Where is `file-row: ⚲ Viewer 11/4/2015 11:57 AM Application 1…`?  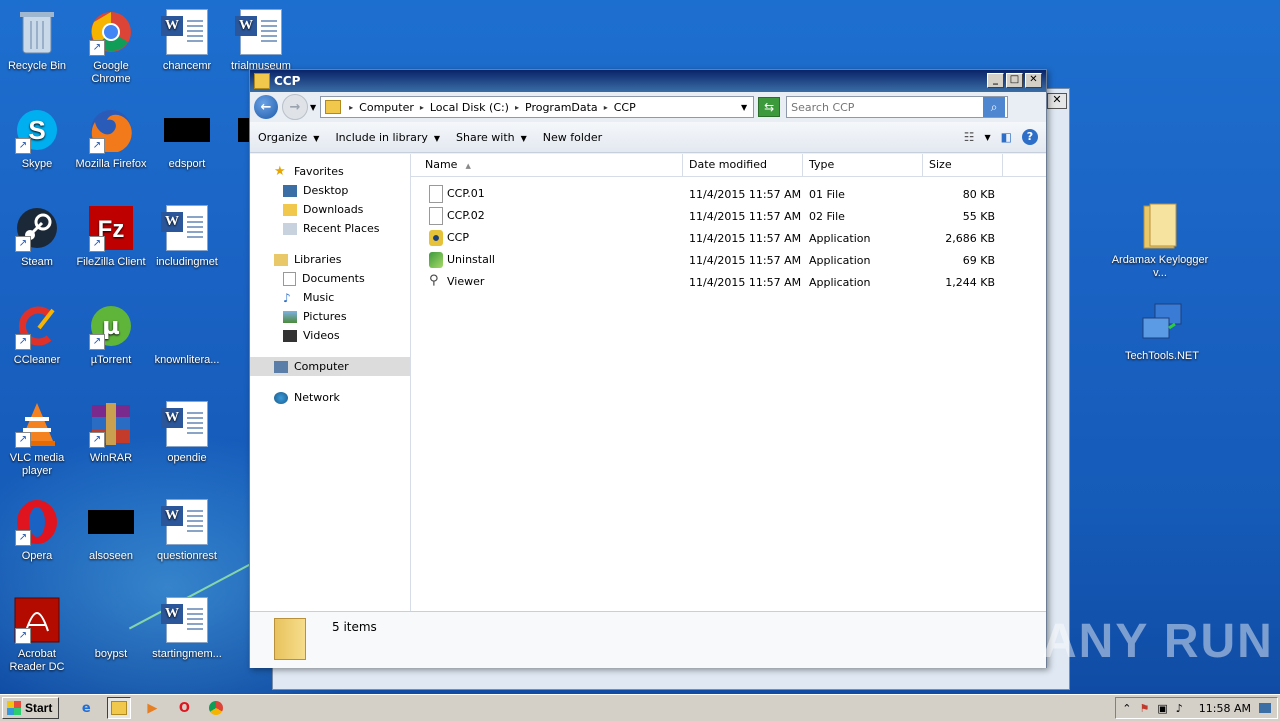 file-row: ⚲ Viewer 11/4/2015 11:57 AM Application 1… is located at coordinates (728, 282).